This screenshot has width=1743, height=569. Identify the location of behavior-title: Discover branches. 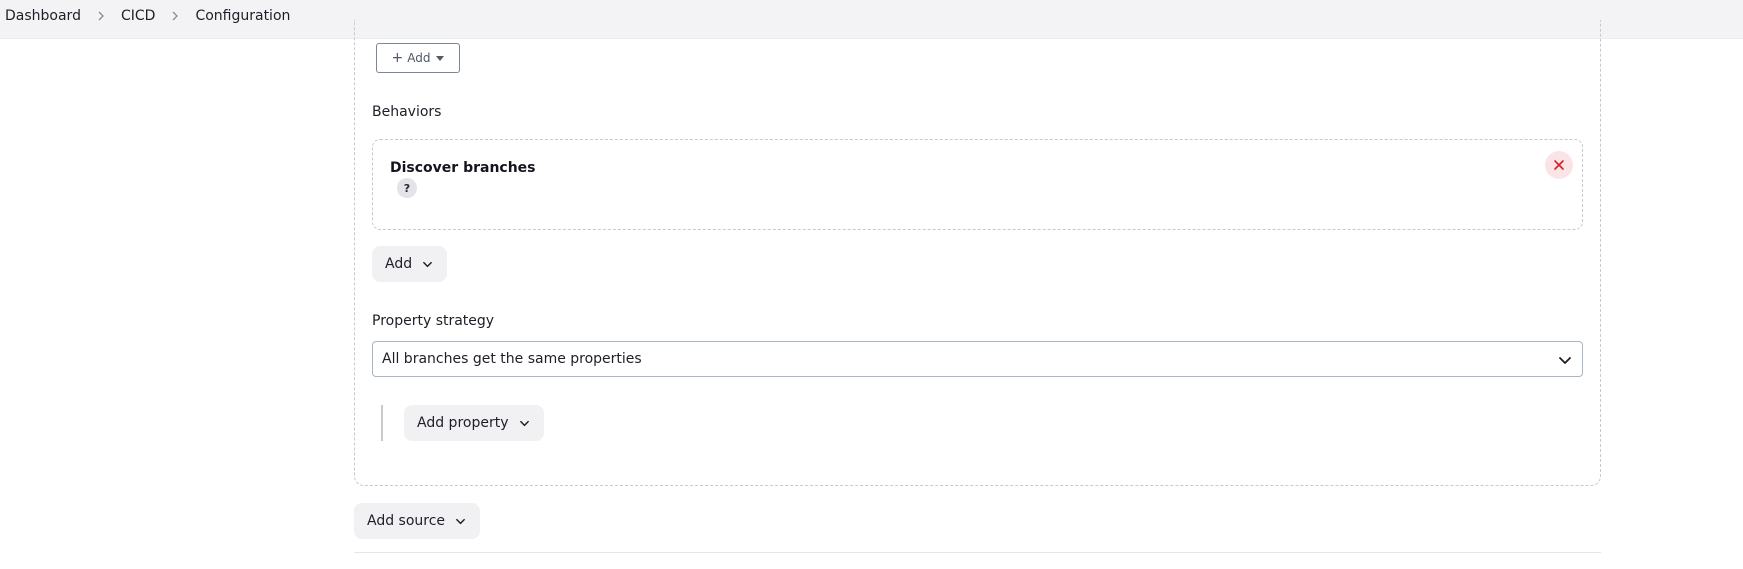
(463, 168).